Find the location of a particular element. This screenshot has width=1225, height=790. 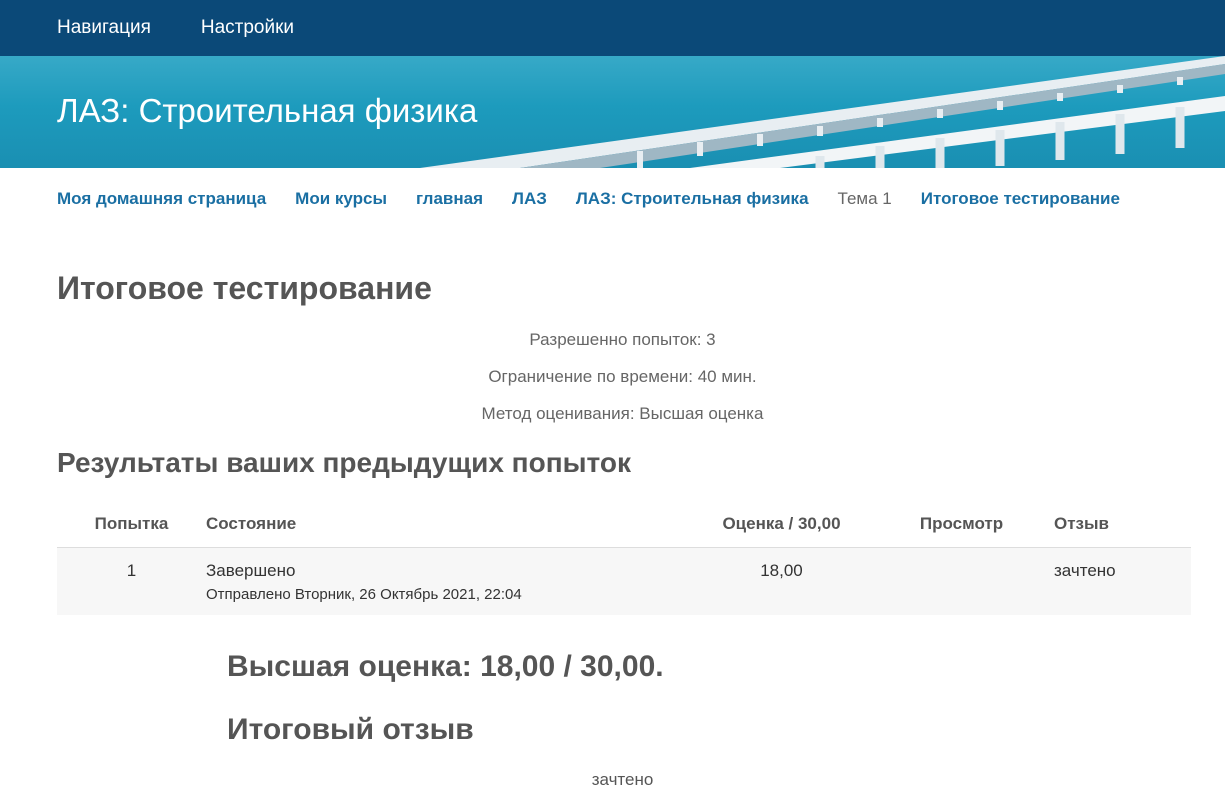

header-attempt: Попытка is located at coordinates (131, 524).